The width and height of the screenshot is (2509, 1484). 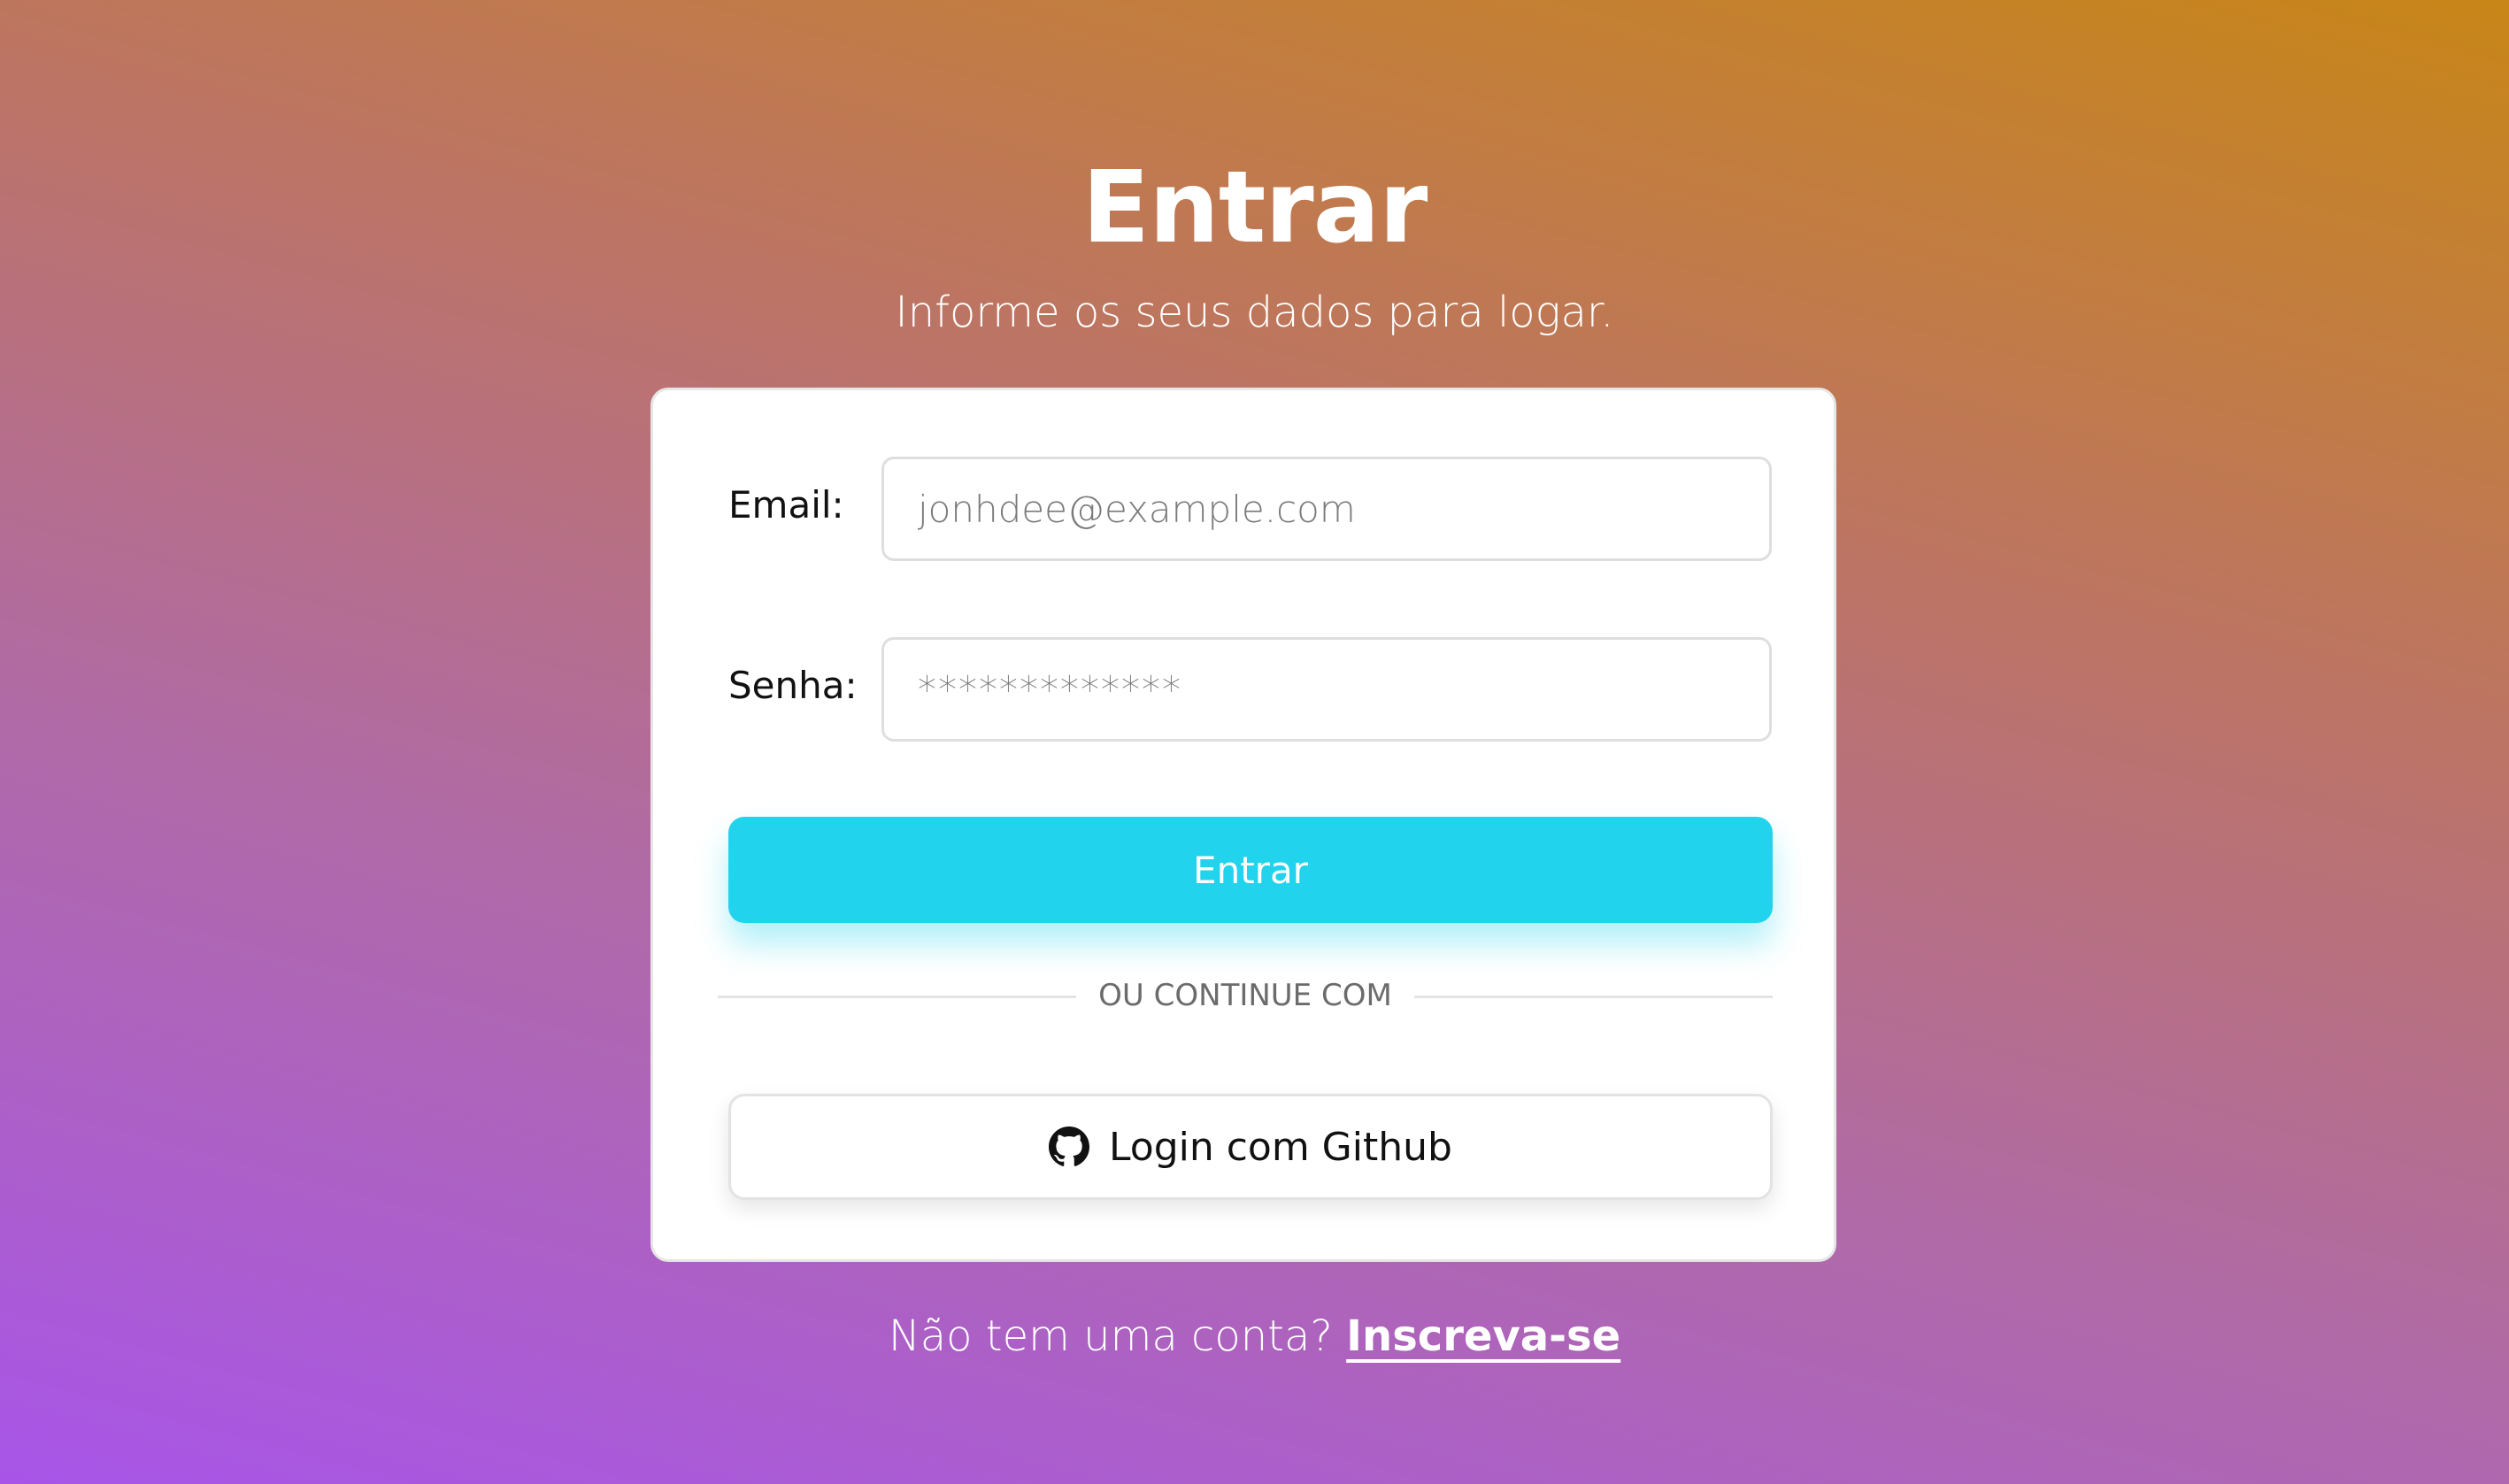 What do you see at coordinates (1483, 1336) in the screenshot?
I see `signup-link: Inscreva-se` at bounding box center [1483, 1336].